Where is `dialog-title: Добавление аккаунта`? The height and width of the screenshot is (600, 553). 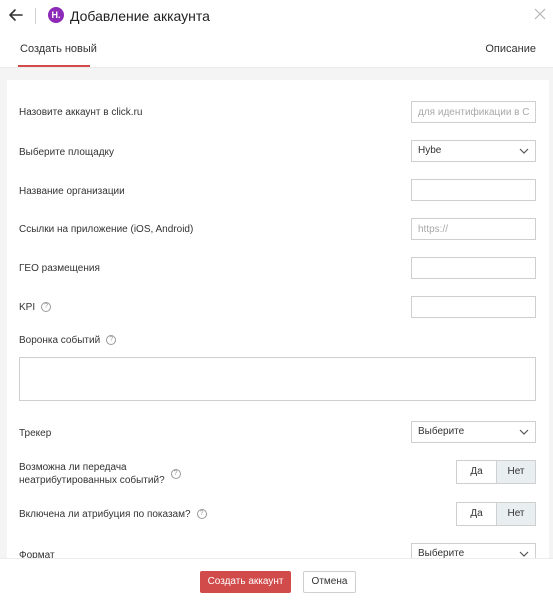
dialog-title: Добавление аккаунта is located at coordinates (140, 16).